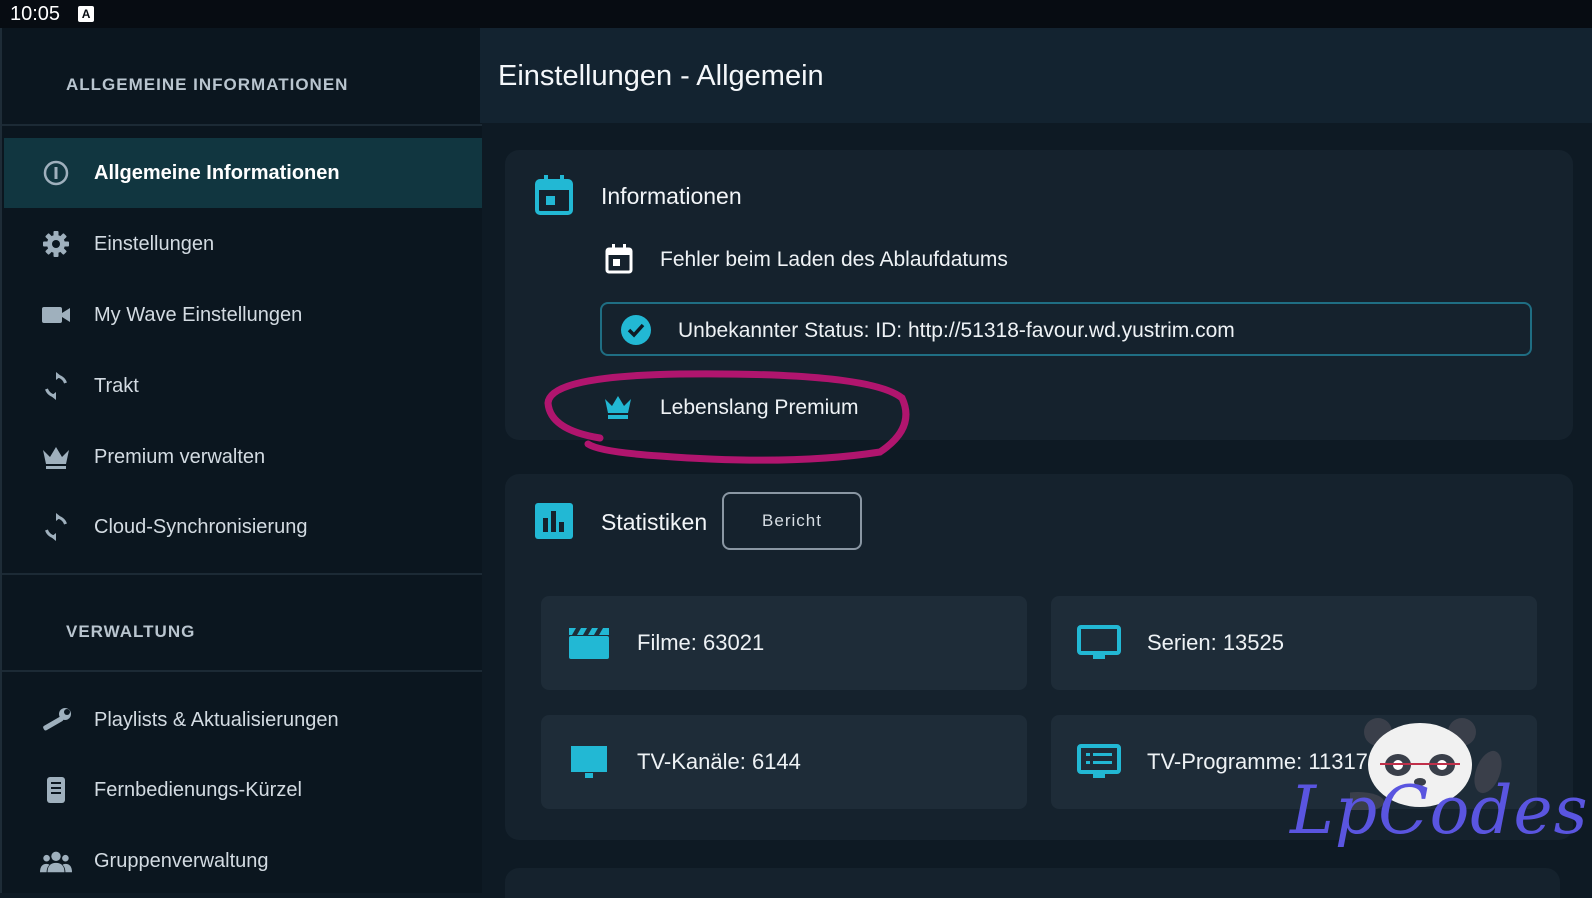  I want to click on gear-icon, so click(56, 244).